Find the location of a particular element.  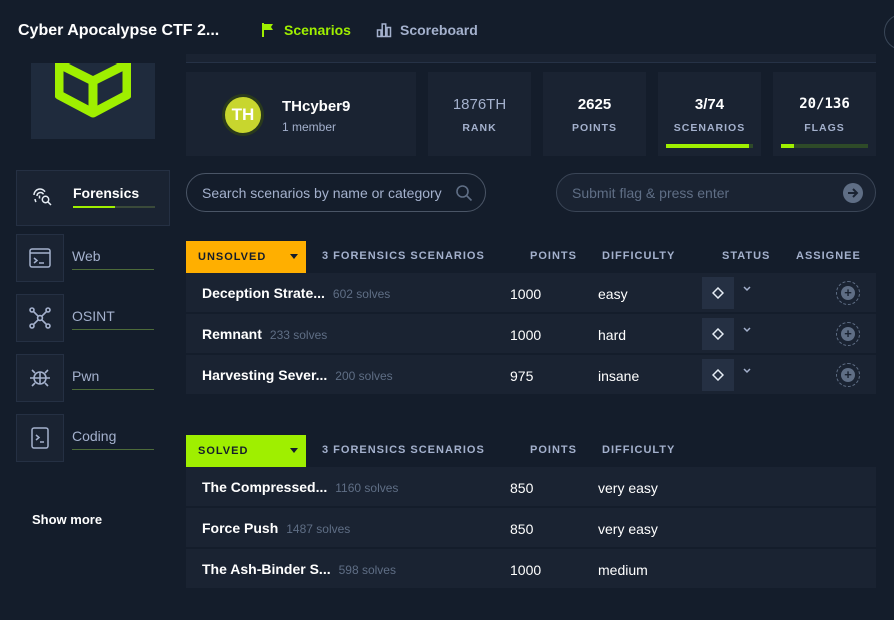

nav-scenarios: Scenarios is located at coordinates (305, 30).